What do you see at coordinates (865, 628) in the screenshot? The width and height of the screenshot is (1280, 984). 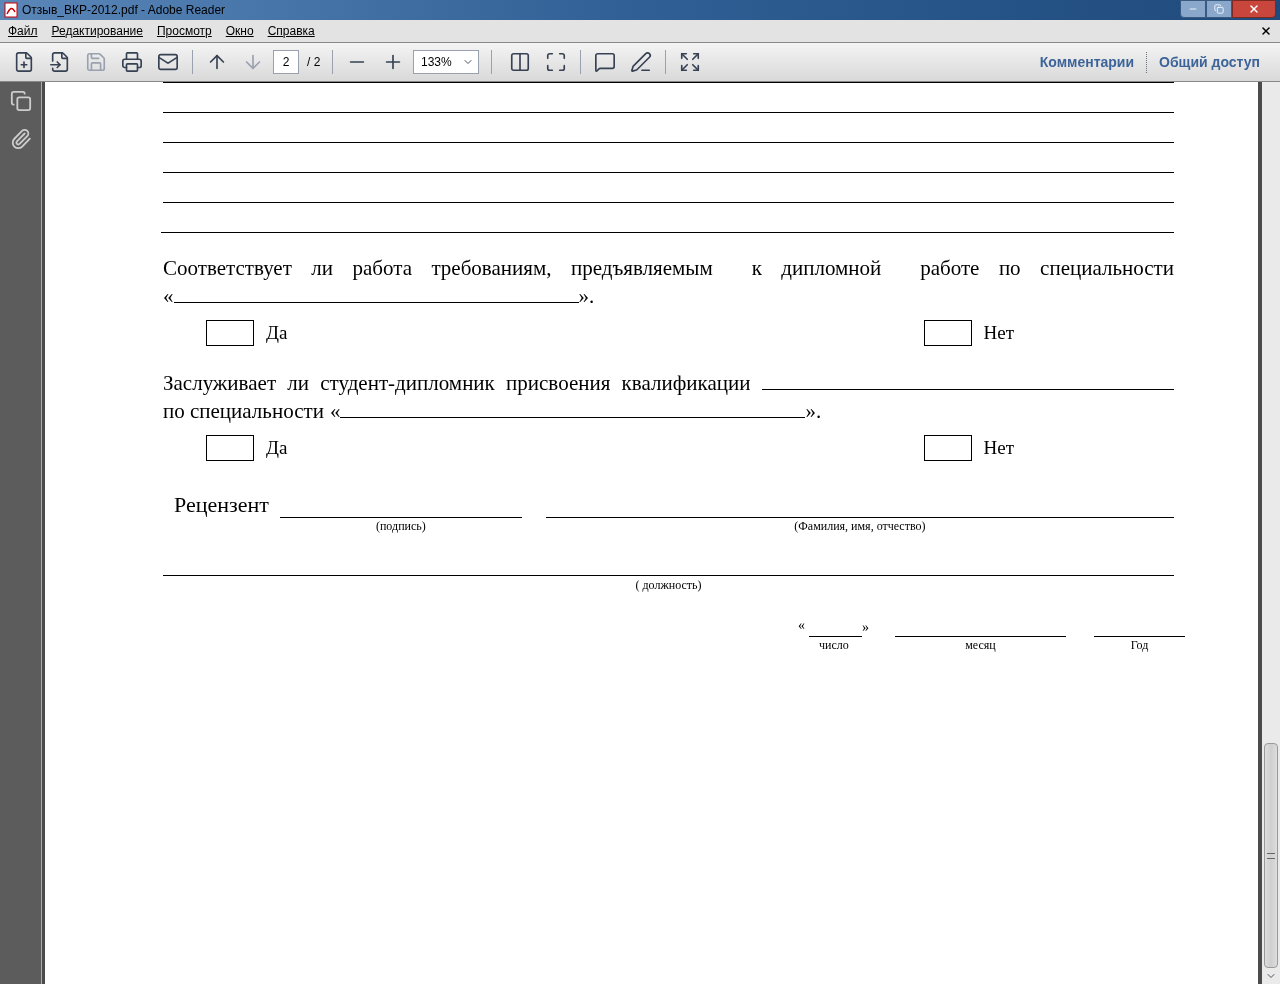 I see `close-quote: »` at bounding box center [865, 628].